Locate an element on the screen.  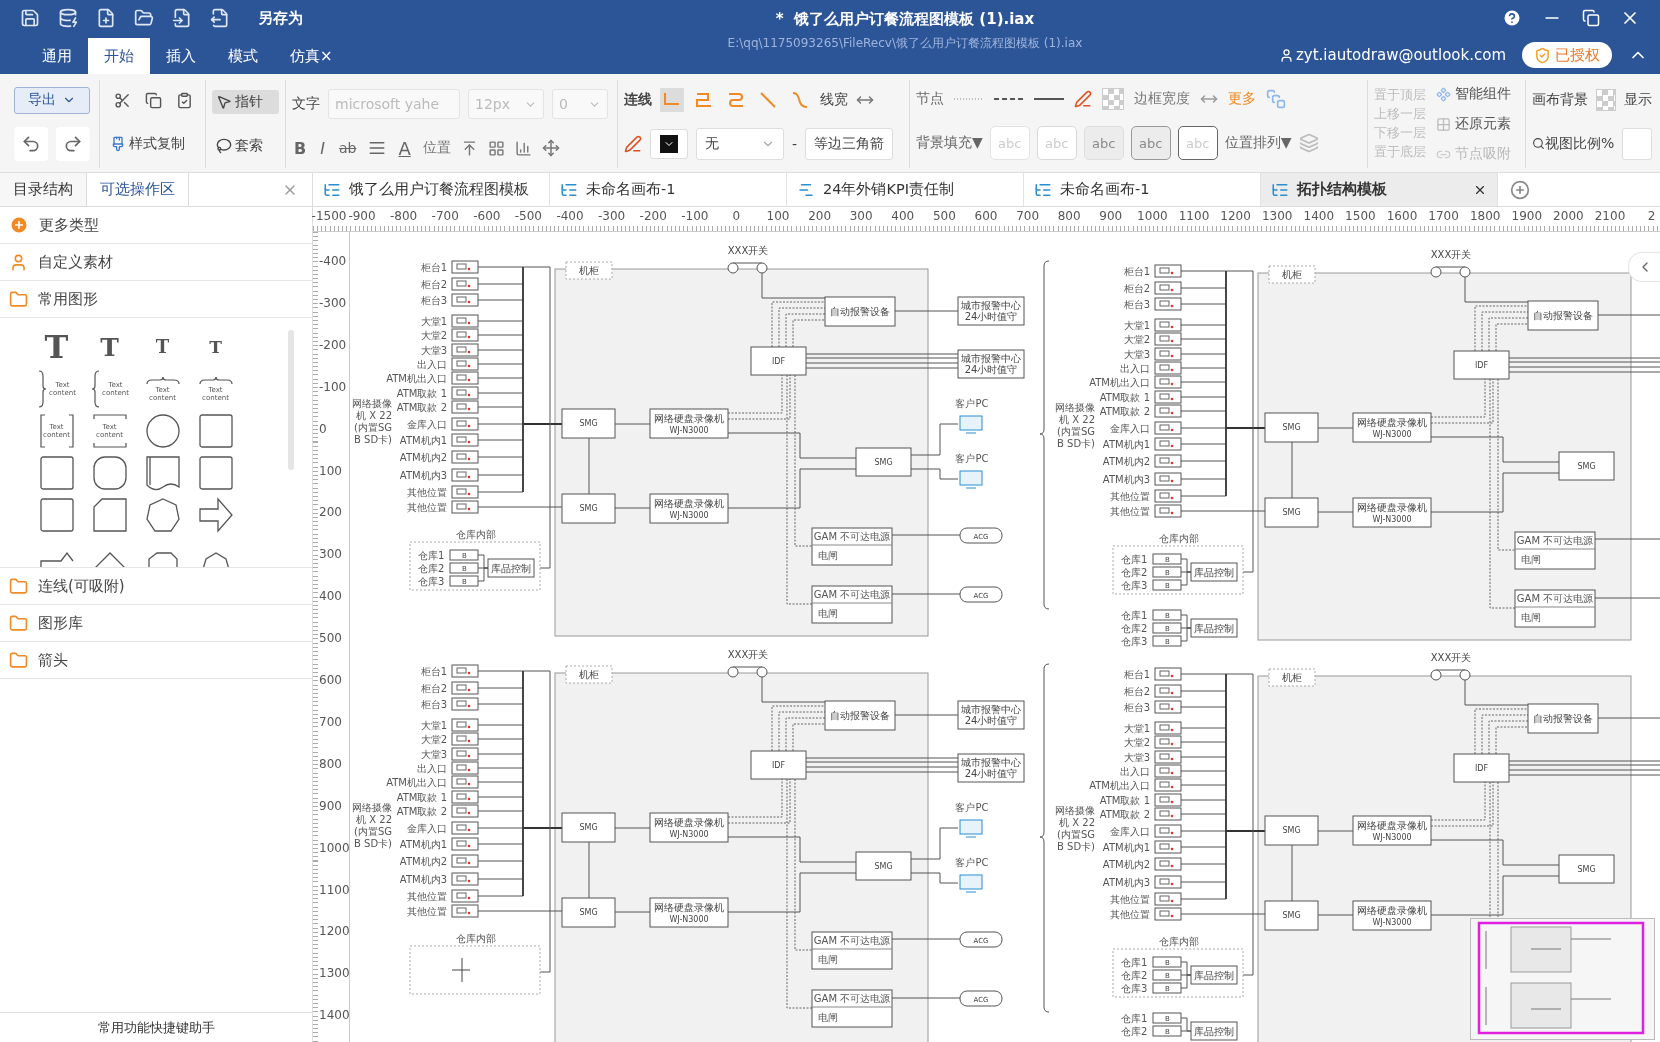
smg-box: SMG is located at coordinates (588, 827).